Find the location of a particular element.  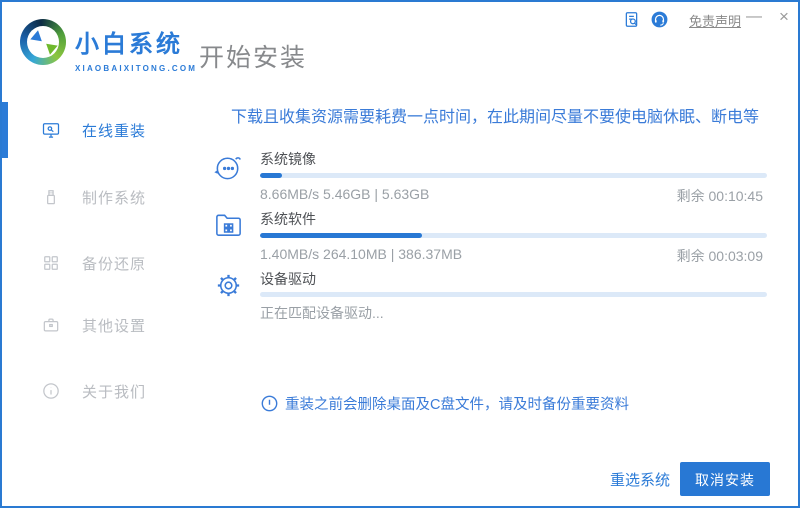

task-name: 系统软件 is located at coordinates (288, 219).